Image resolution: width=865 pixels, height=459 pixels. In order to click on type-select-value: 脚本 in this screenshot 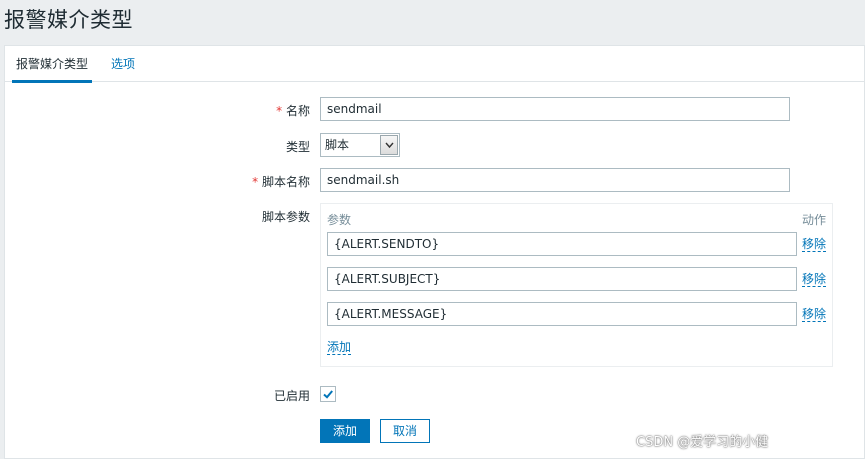, I will do `click(337, 145)`.